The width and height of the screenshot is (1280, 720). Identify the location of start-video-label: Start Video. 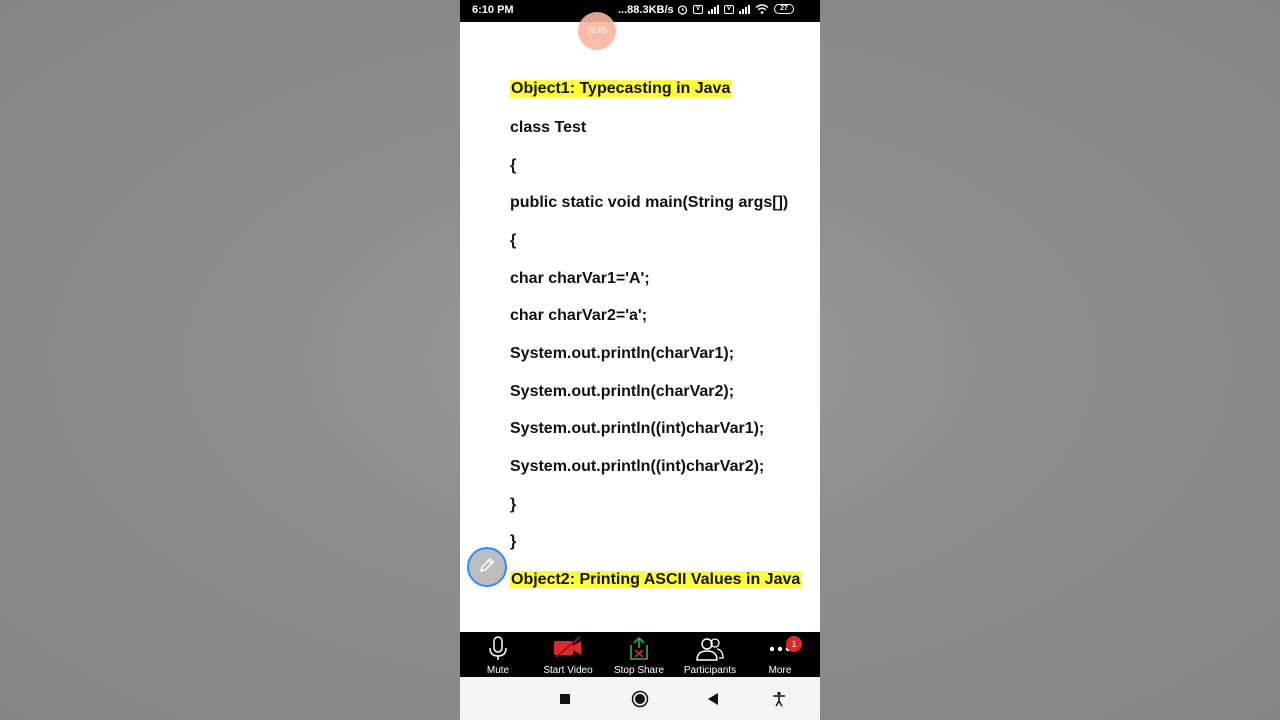
(568, 670).